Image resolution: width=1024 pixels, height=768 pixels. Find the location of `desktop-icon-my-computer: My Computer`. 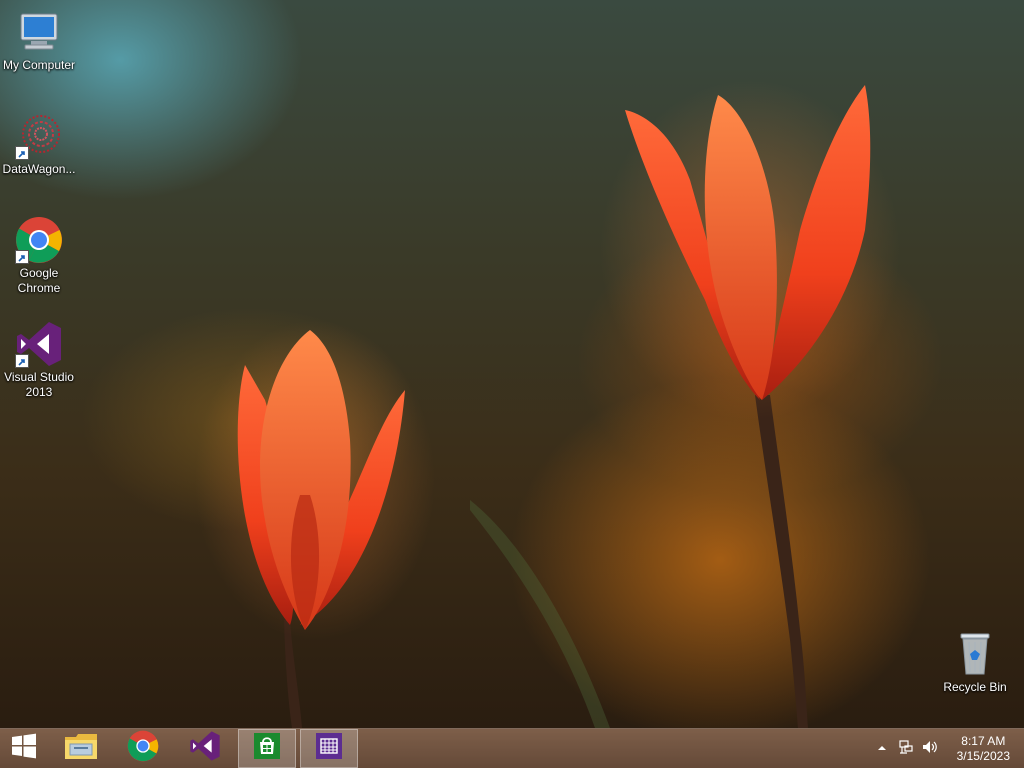

desktop-icon-my-computer: My Computer is located at coordinates (39, 40).